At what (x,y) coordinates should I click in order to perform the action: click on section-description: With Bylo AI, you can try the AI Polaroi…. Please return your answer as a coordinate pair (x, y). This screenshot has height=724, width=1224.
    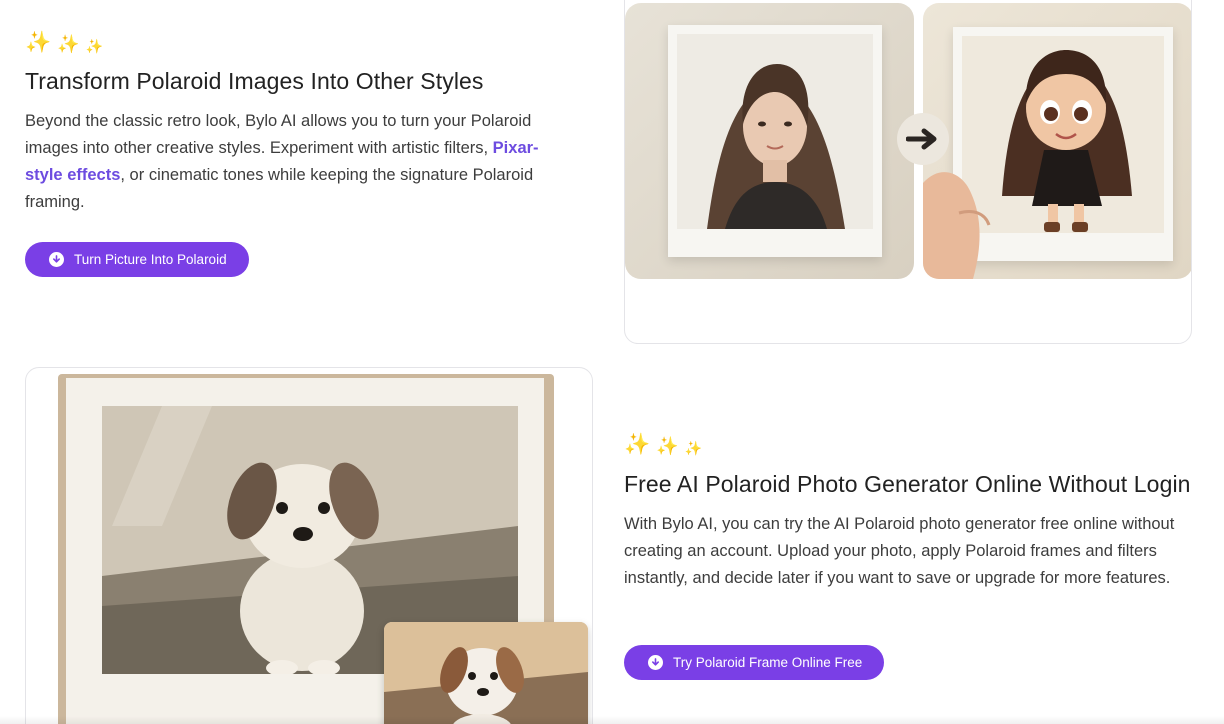
    Looking at the image, I should click on (899, 551).